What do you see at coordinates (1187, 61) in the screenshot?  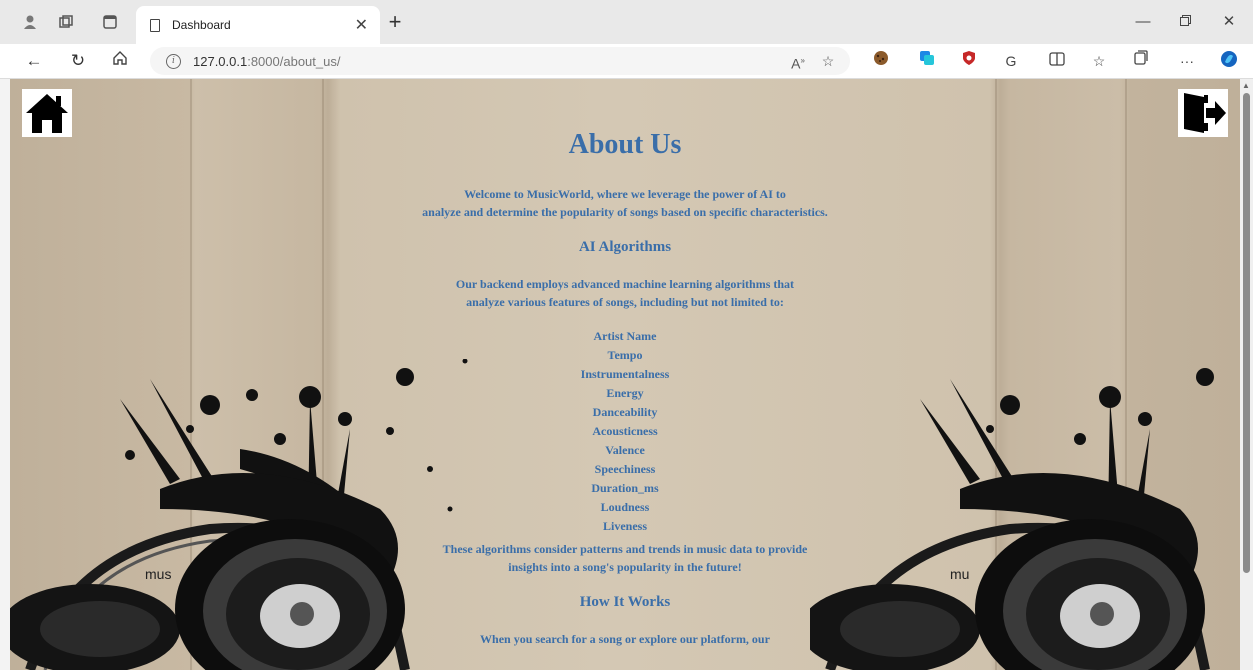 I see `more-menu-icon: ···` at bounding box center [1187, 61].